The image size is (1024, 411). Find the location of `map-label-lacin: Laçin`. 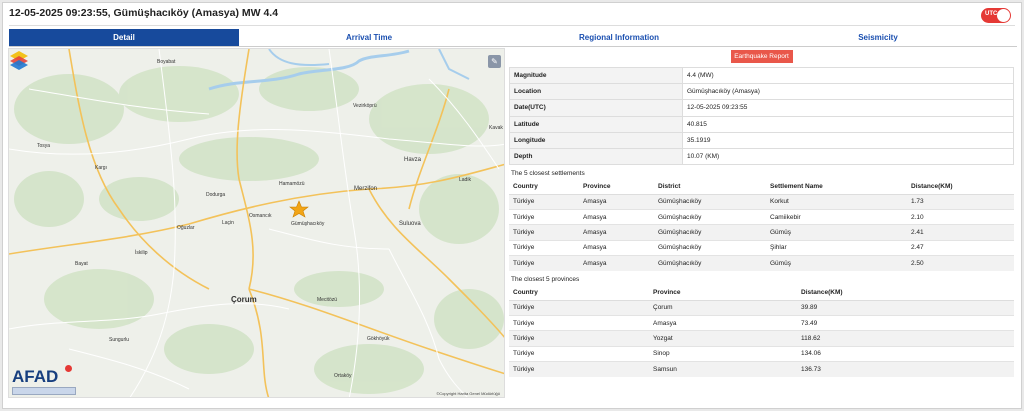

map-label-lacin: Laçin is located at coordinates (228, 223).